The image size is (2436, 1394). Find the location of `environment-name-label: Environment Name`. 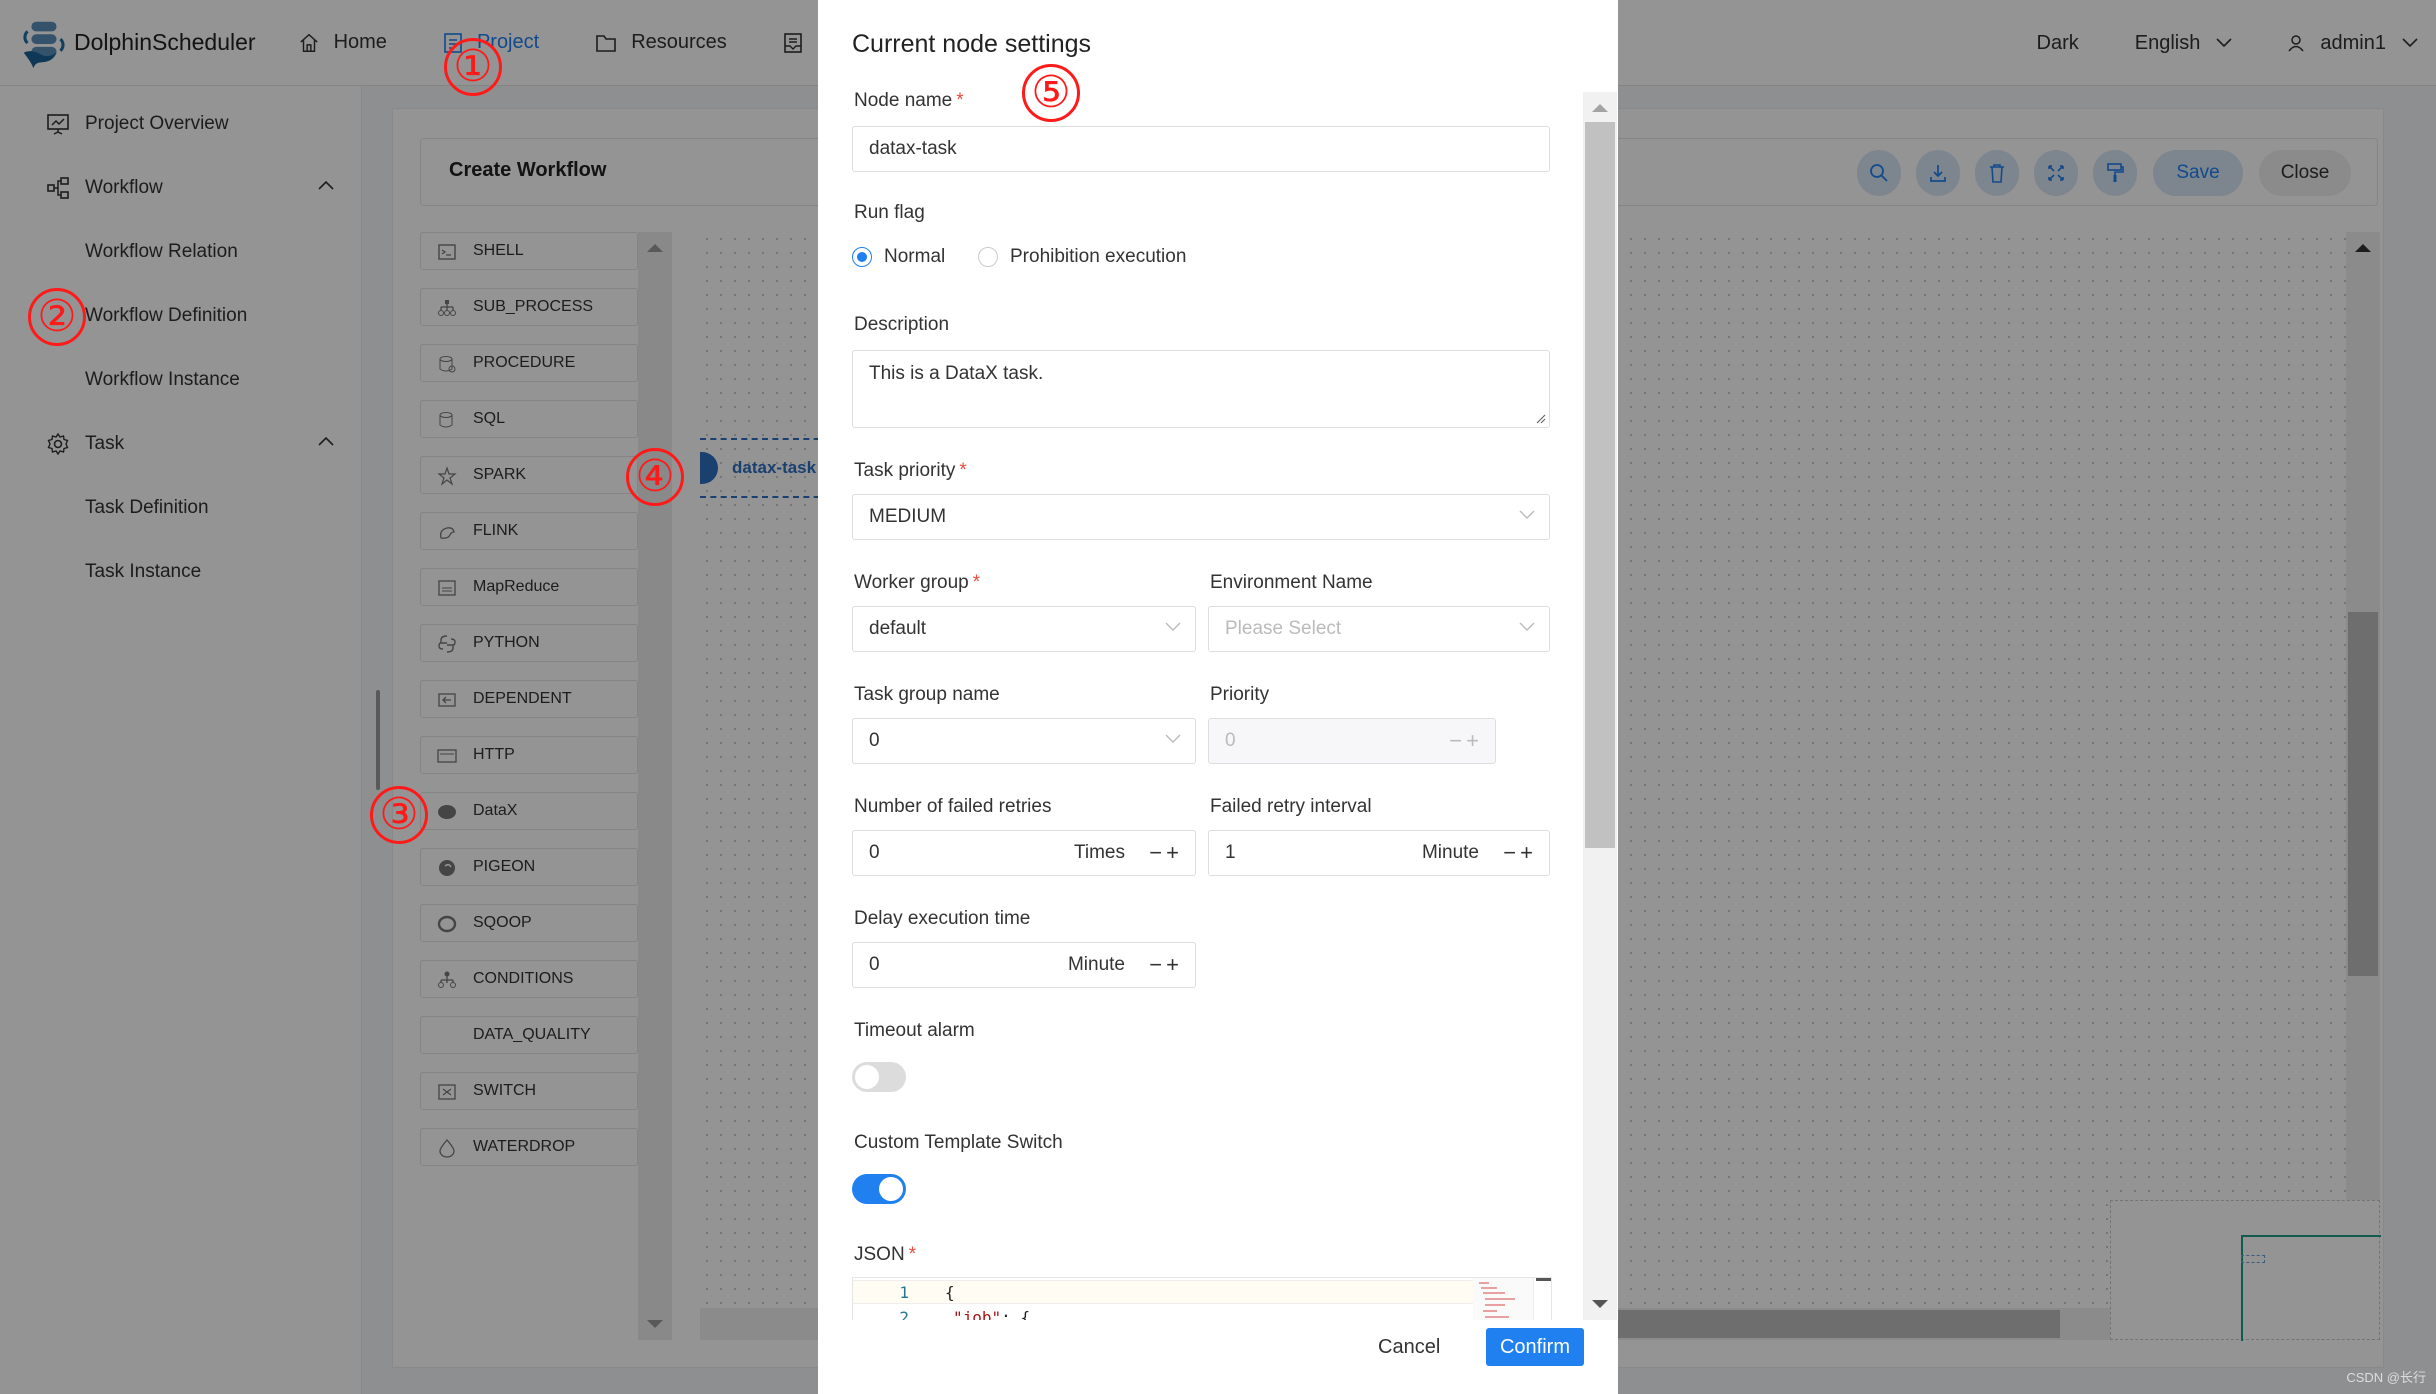

environment-name-label: Environment Name is located at coordinates (1291, 582).